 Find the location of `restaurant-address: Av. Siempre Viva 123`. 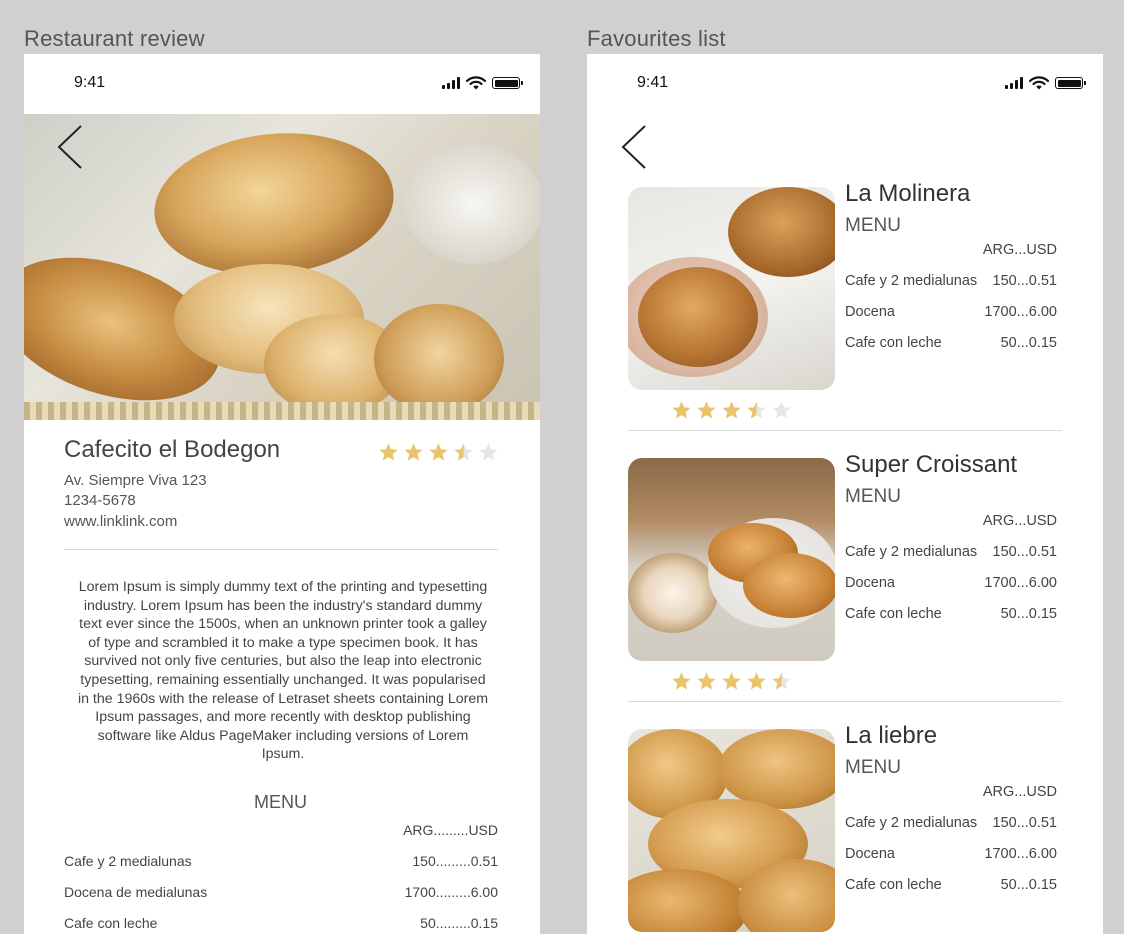

restaurant-address: Av. Siempre Viva 123 is located at coordinates (135, 480).